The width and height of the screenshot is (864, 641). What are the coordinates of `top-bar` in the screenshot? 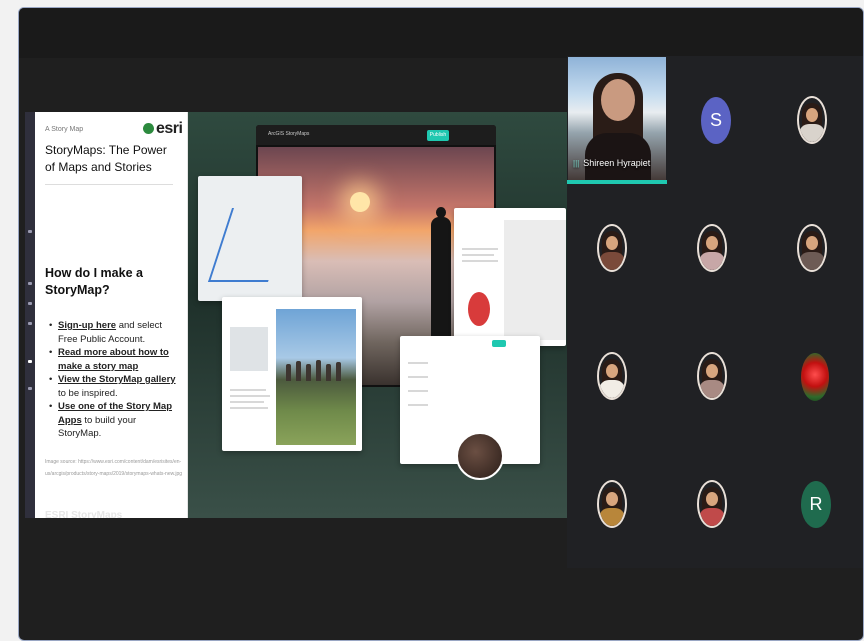 It's located at (441, 33).